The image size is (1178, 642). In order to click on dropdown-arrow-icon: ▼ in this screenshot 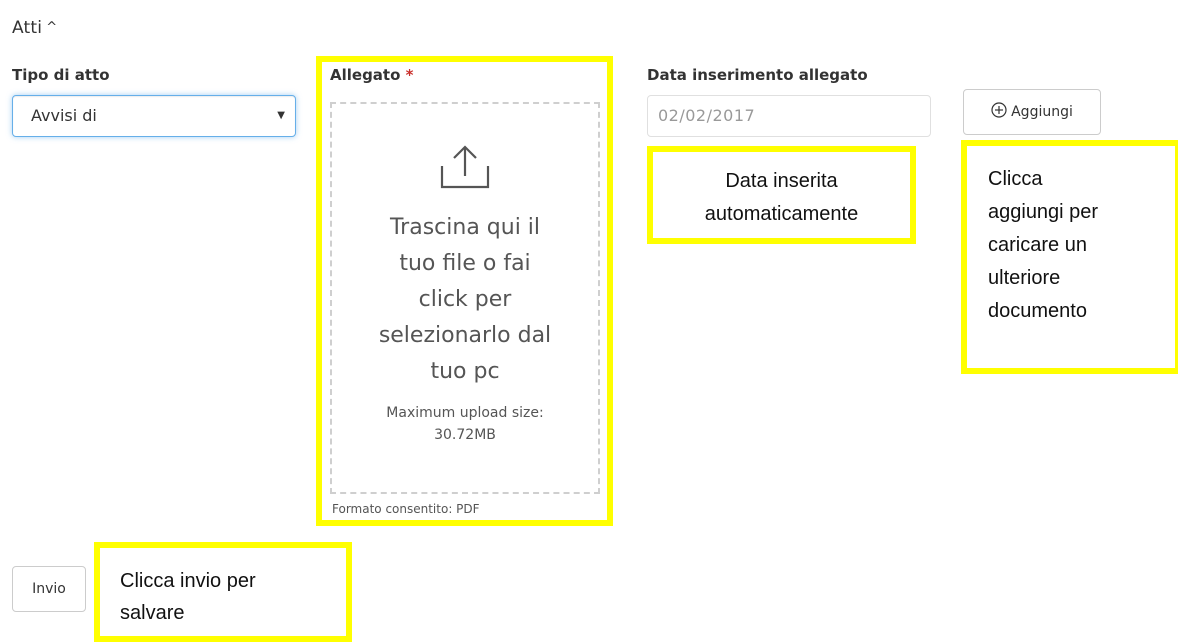, I will do `click(281, 115)`.